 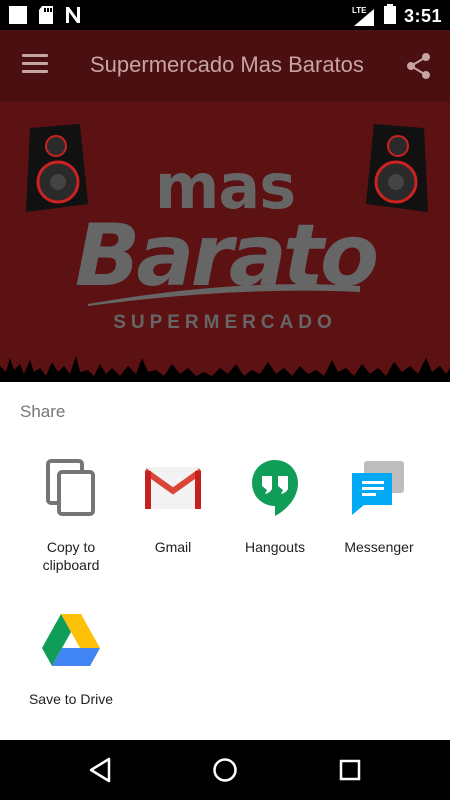 What do you see at coordinates (100, 772) in the screenshot?
I see `back-icon` at bounding box center [100, 772].